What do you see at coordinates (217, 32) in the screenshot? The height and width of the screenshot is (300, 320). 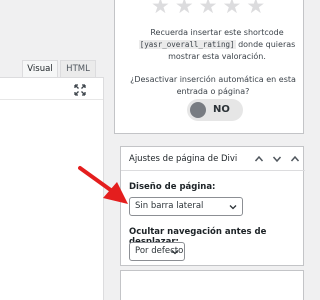 I see `shortcode-text-before: Recuerda insertar este shortcode` at bounding box center [217, 32].